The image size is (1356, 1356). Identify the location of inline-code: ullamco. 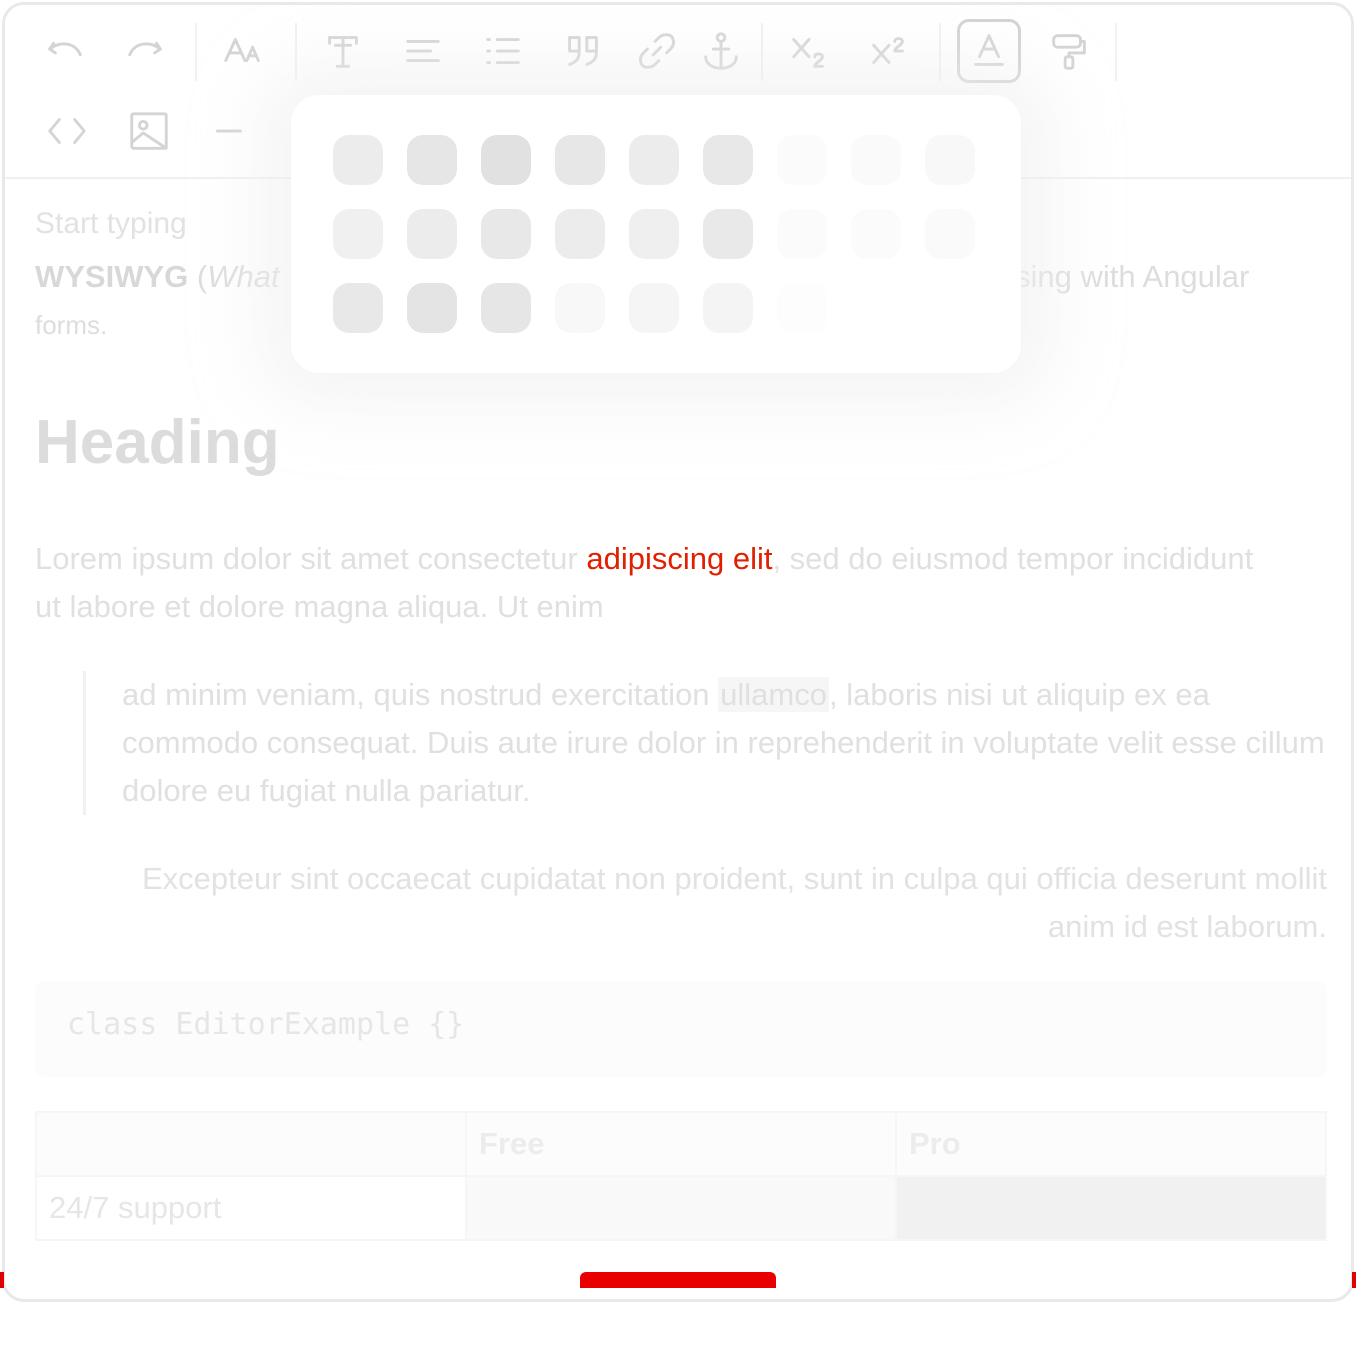
(773, 694).